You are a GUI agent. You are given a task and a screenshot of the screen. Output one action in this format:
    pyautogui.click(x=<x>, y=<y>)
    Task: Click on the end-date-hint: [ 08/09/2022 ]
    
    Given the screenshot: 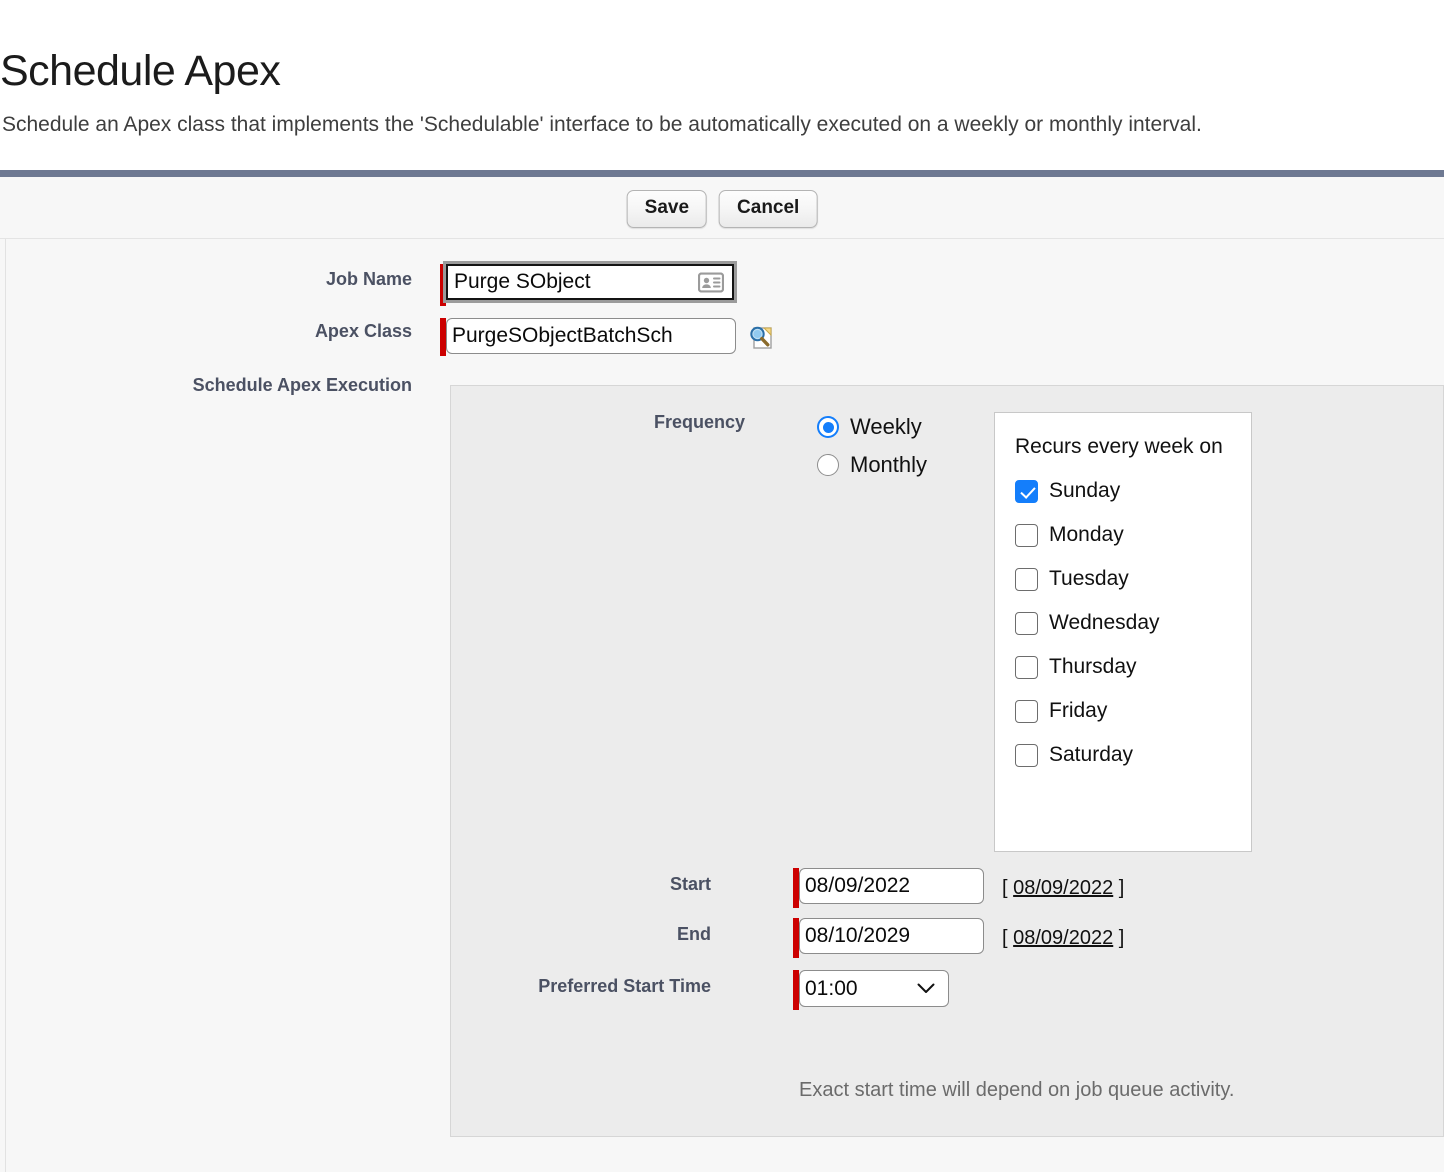 What is the action you would take?
    pyautogui.click(x=1063, y=938)
    